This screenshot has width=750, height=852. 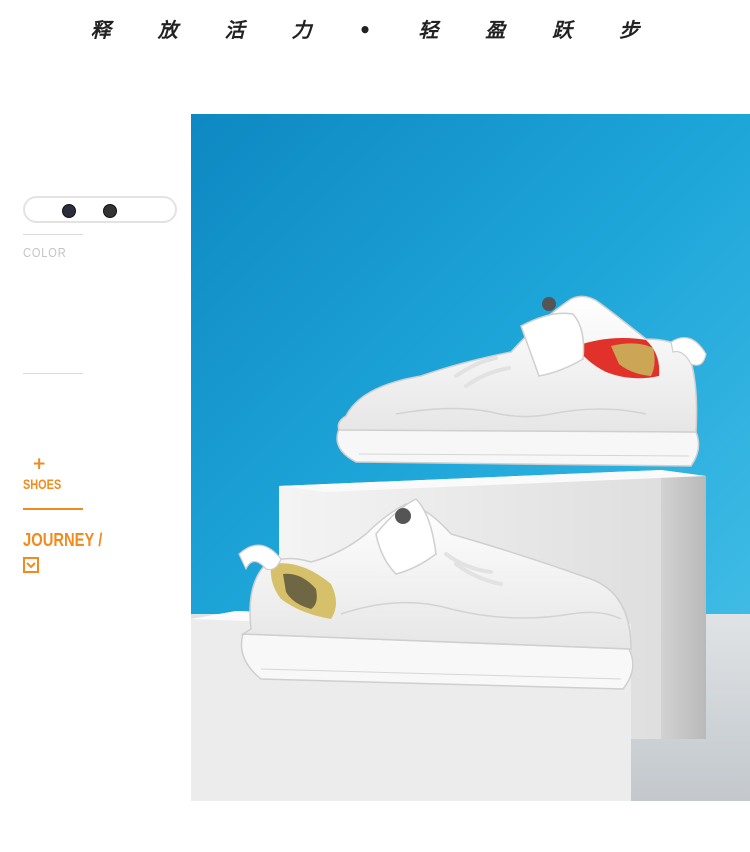 I want to click on color-swatch-selector, so click(x=100, y=209).